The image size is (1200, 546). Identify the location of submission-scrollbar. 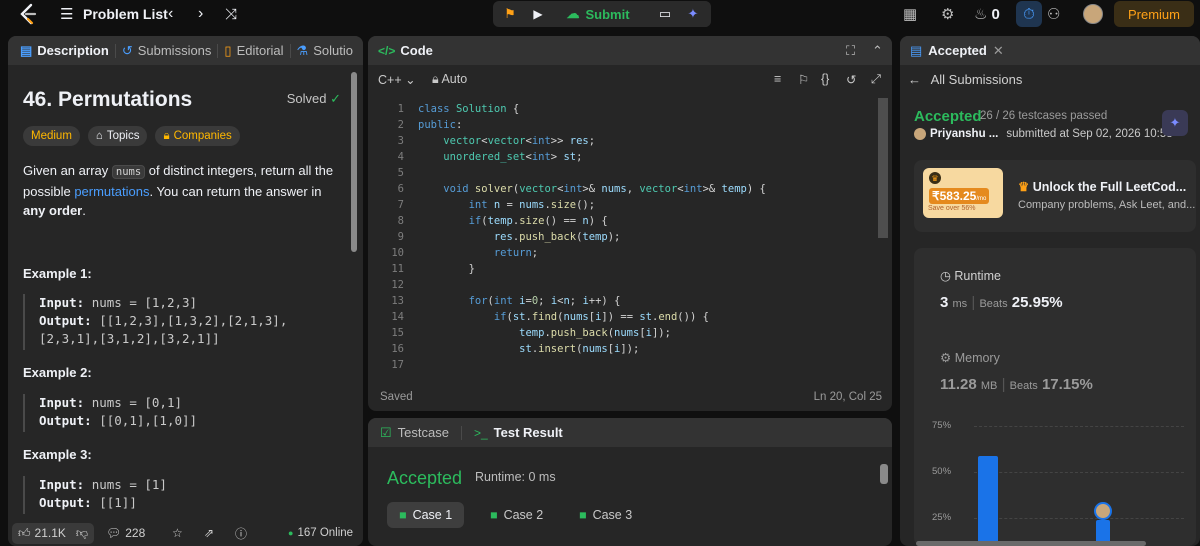
(1031, 543).